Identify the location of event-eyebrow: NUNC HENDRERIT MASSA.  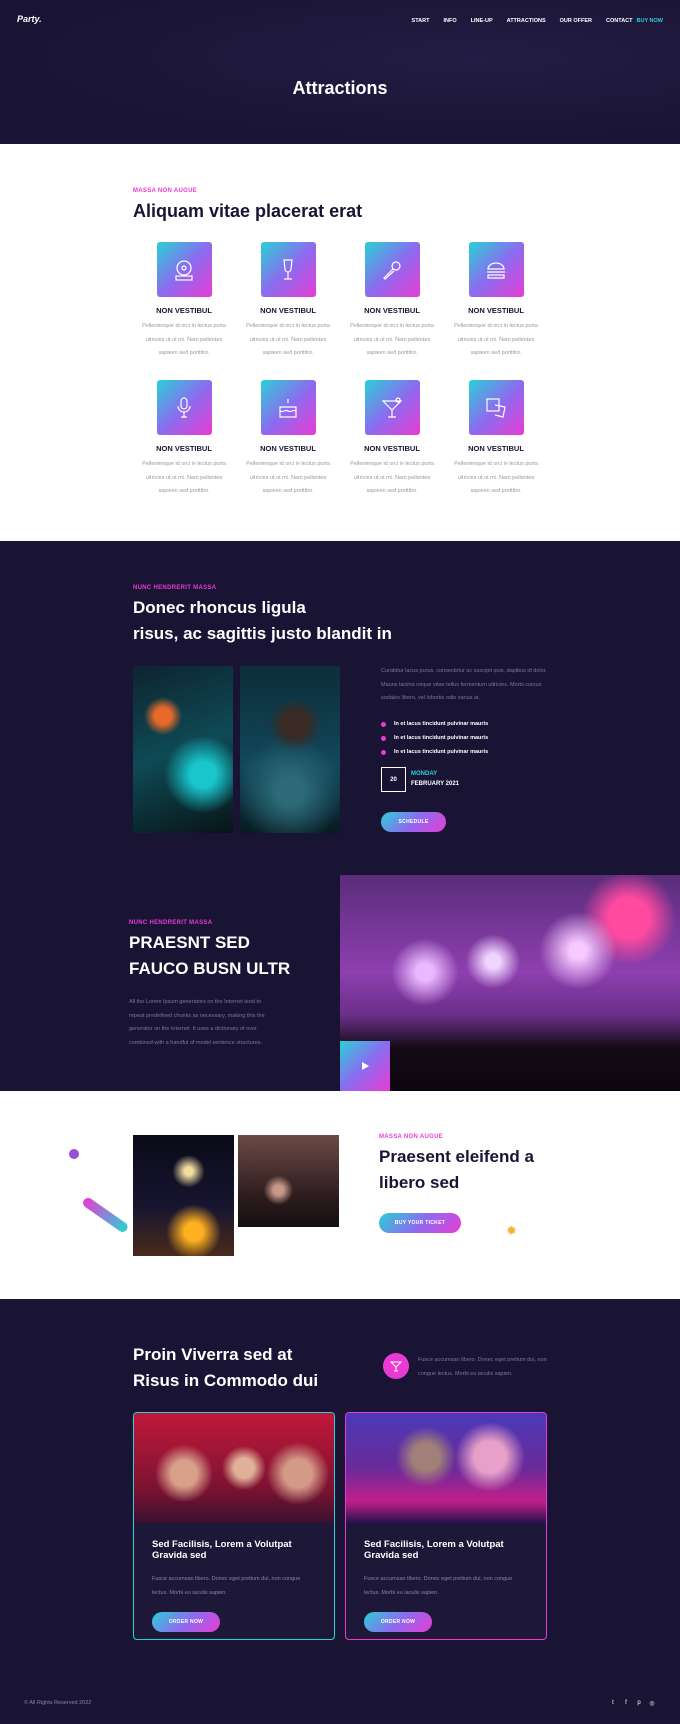
(175, 588).